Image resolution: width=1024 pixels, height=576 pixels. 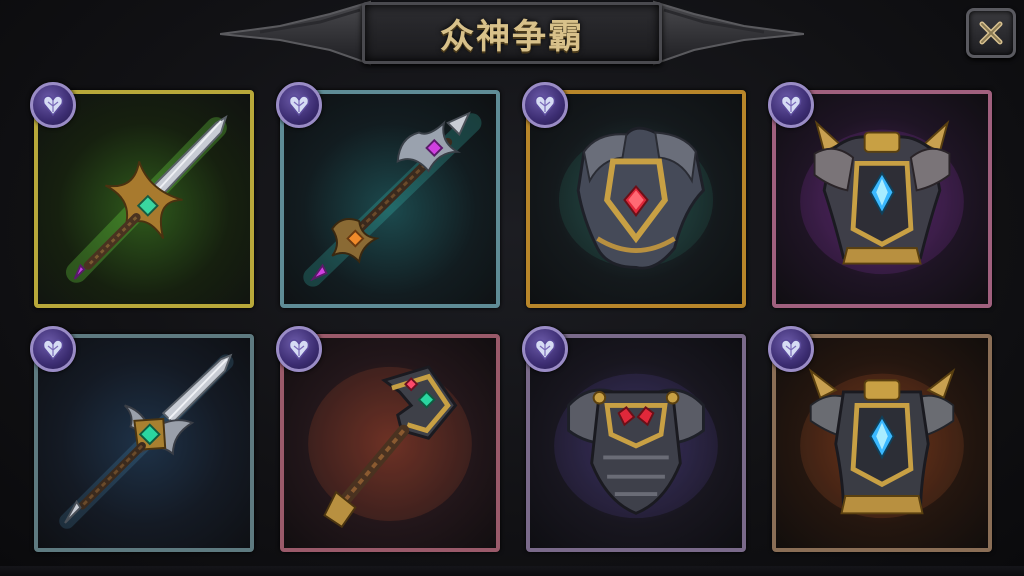 What do you see at coordinates (882, 443) in the screenshot?
I see `spiked-plate-armor-icon` at bounding box center [882, 443].